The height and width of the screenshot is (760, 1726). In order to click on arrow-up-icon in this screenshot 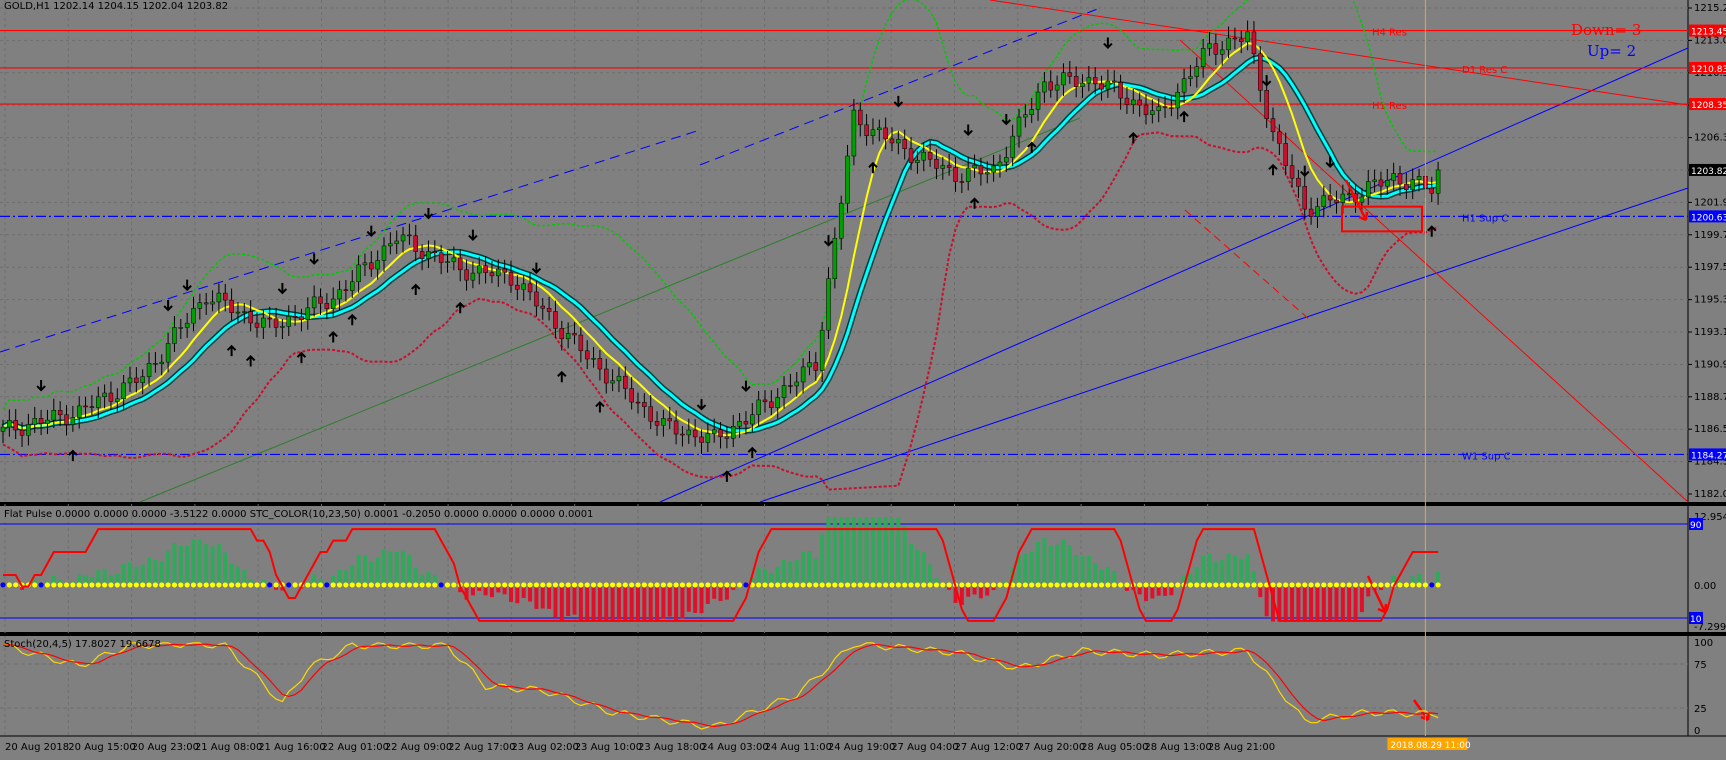, I will do `click(600, 407)`.